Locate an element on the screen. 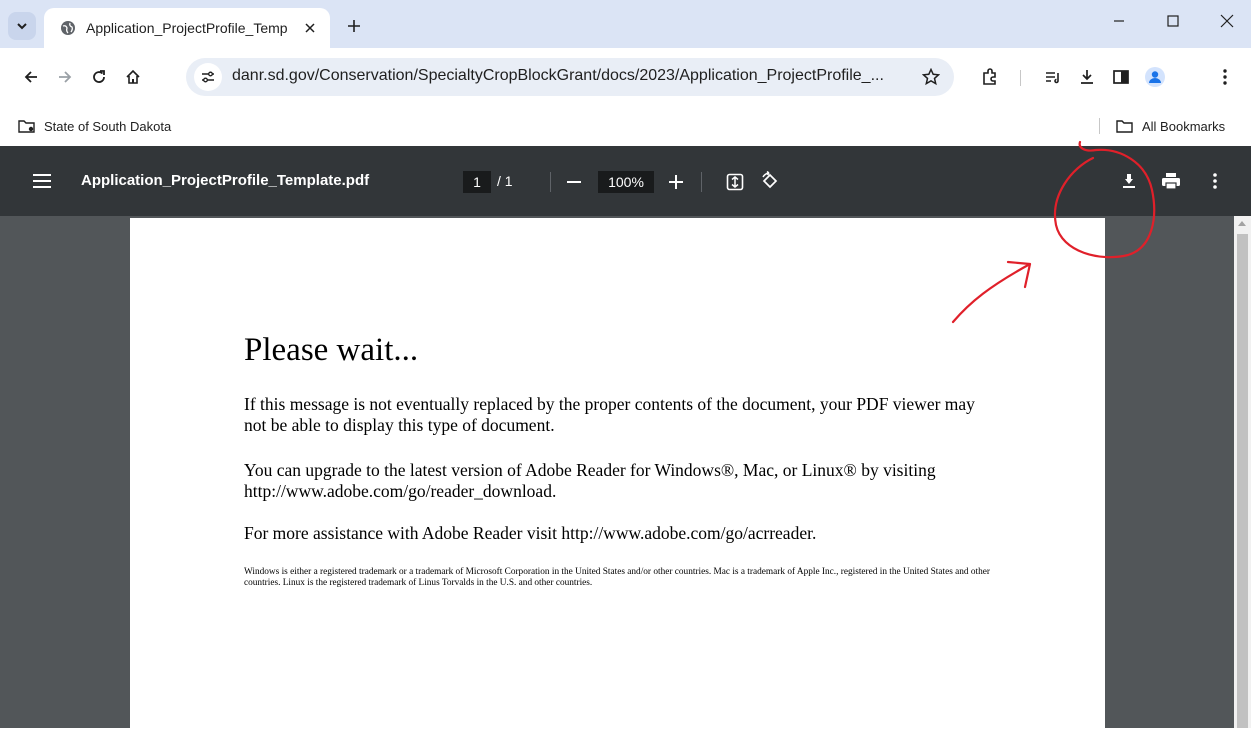  minus-icon is located at coordinates (574, 182).